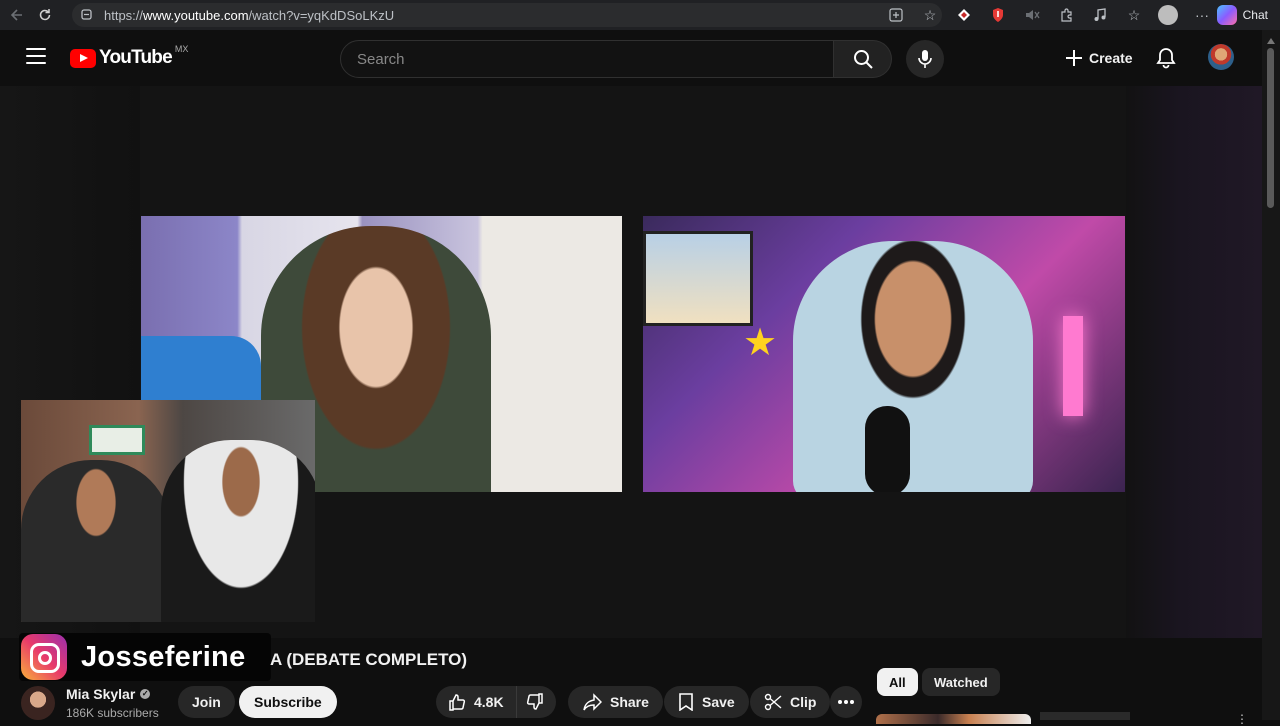 The width and height of the screenshot is (1280, 726). What do you see at coordinates (145, 694) in the screenshot?
I see `verified-check-icon: ✓` at bounding box center [145, 694].